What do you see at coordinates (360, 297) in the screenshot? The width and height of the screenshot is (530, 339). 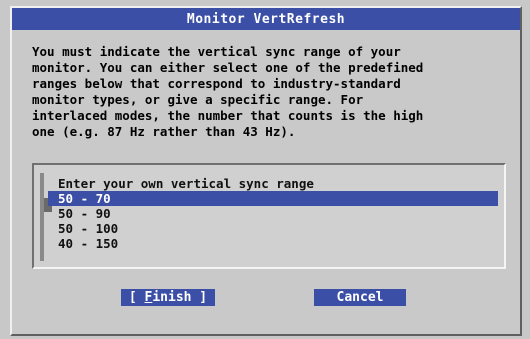 I see `cancel-button: Cancel` at bounding box center [360, 297].